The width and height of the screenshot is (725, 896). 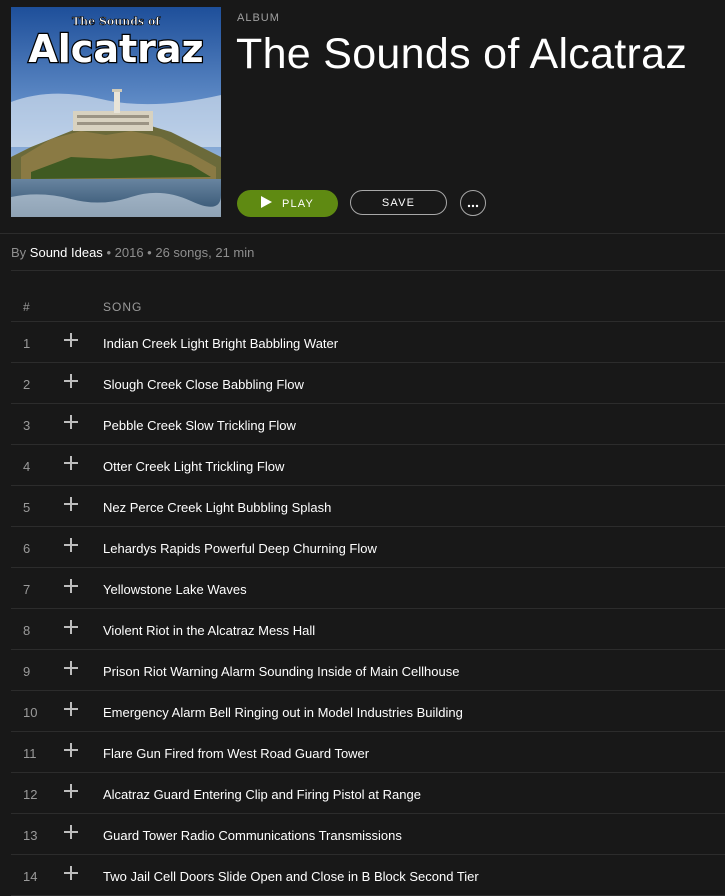 I want to click on track-title: Yellowstone Lake Waves, so click(x=175, y=589).